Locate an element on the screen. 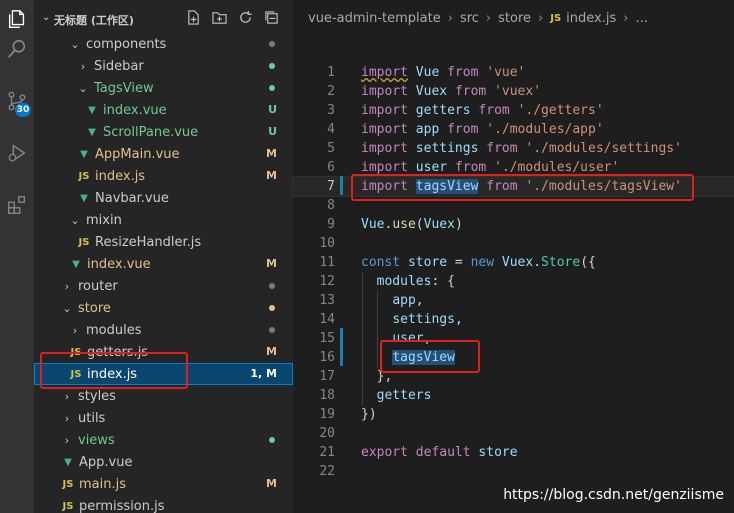 This screenshot has height=513, width=734. tree-item-label: permission.js is located at coordinates (122, 505).